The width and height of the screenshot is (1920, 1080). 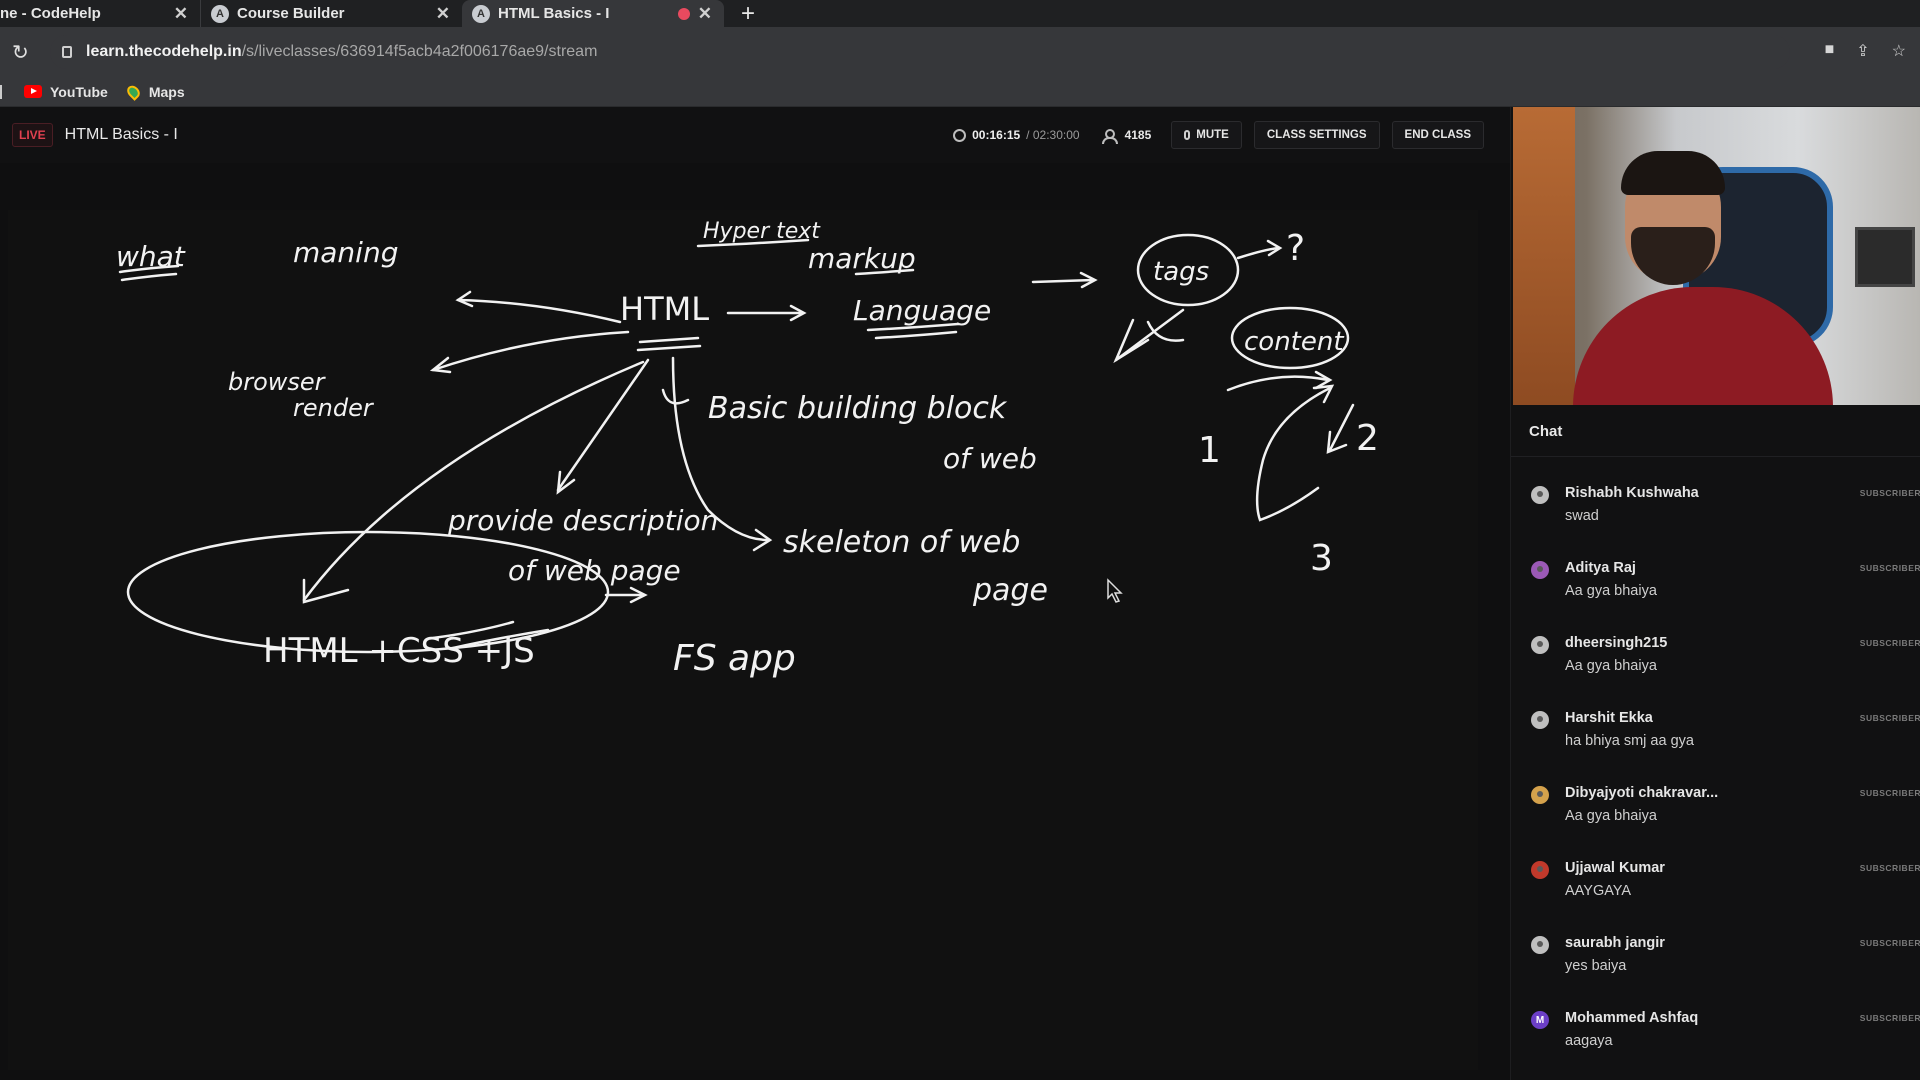 What do you see at coordinates (1629, 741) in the screenshot?
I see `chat-text: ha bhiya smj aa gya` at bounding box center [1629, 741].